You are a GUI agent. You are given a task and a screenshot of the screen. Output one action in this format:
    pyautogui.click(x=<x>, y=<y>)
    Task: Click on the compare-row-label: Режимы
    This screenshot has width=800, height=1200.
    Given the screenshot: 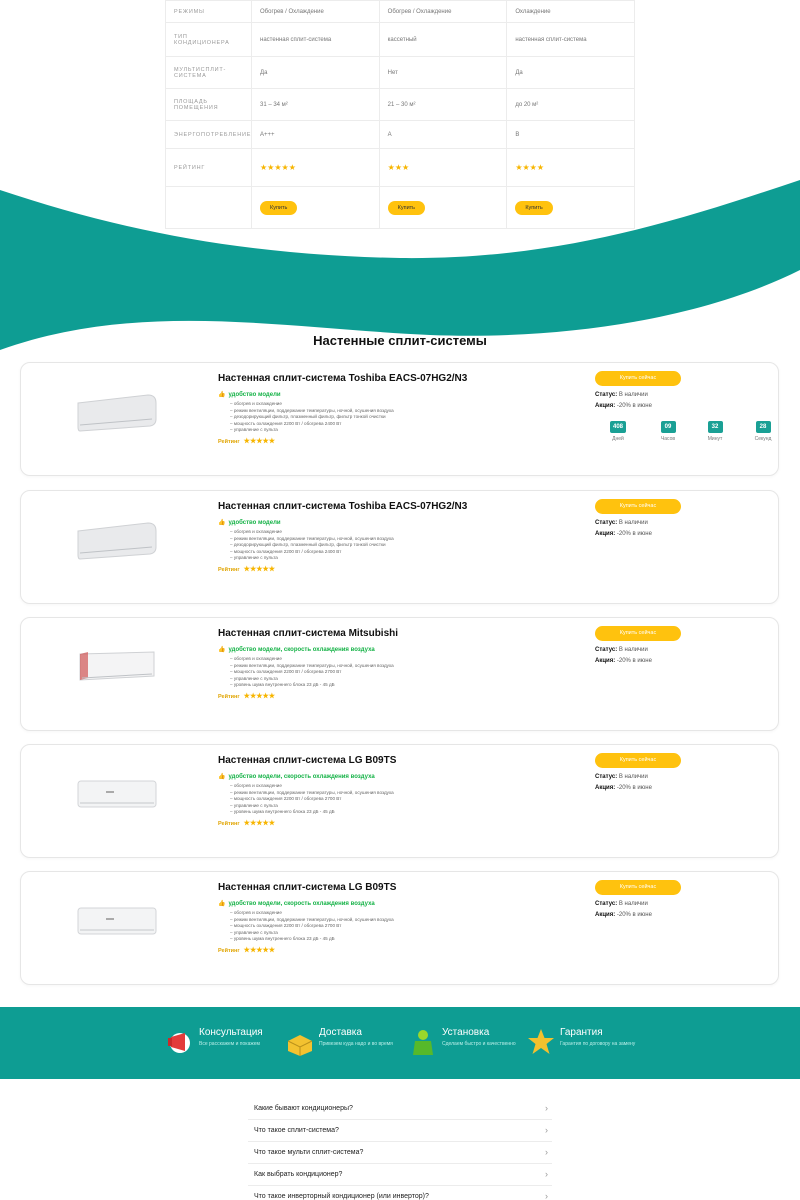 What is the action you would take?
    pyautogui.click(x=208, y=11)
    